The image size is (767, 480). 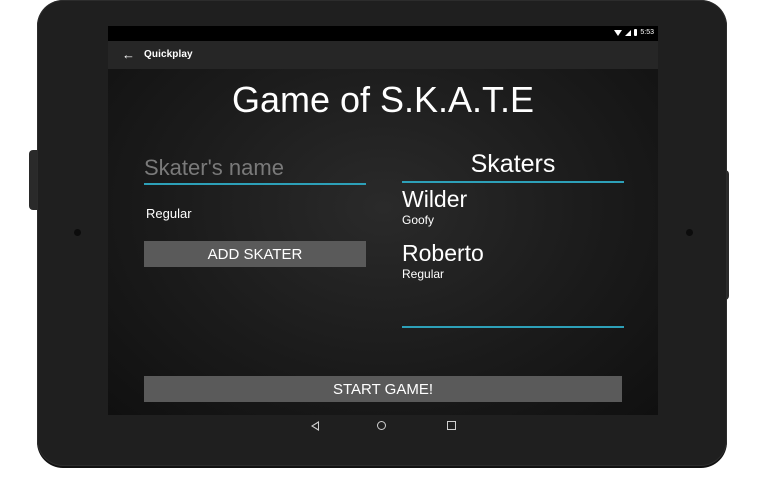 I want to click on signal-icon, so click(x=628, y=32).